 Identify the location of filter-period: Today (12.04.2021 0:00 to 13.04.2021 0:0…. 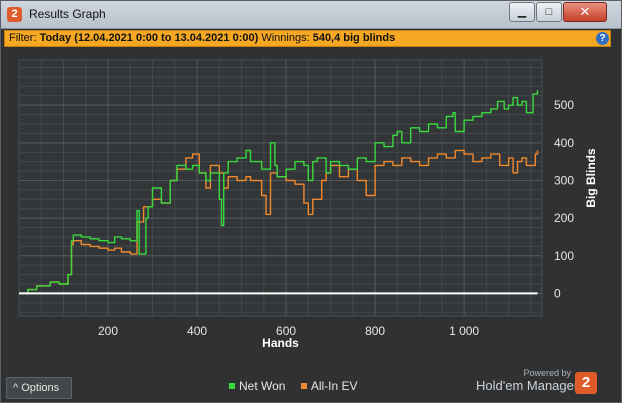
(149, 38).